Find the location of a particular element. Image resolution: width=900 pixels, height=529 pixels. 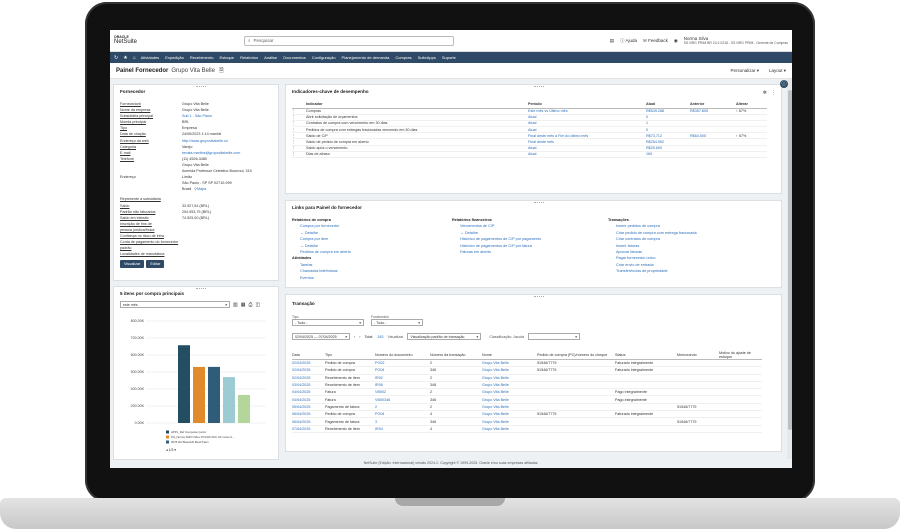

back-icon: ↻ is located at coordinates (116, 58).